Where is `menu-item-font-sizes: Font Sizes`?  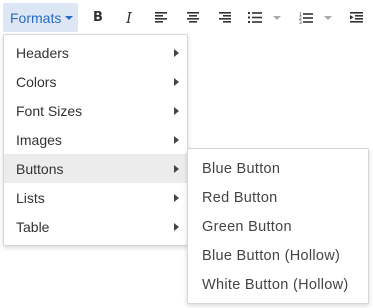 menu-item-font-sizes: Font Sizes is located at coordinates (95, 110).